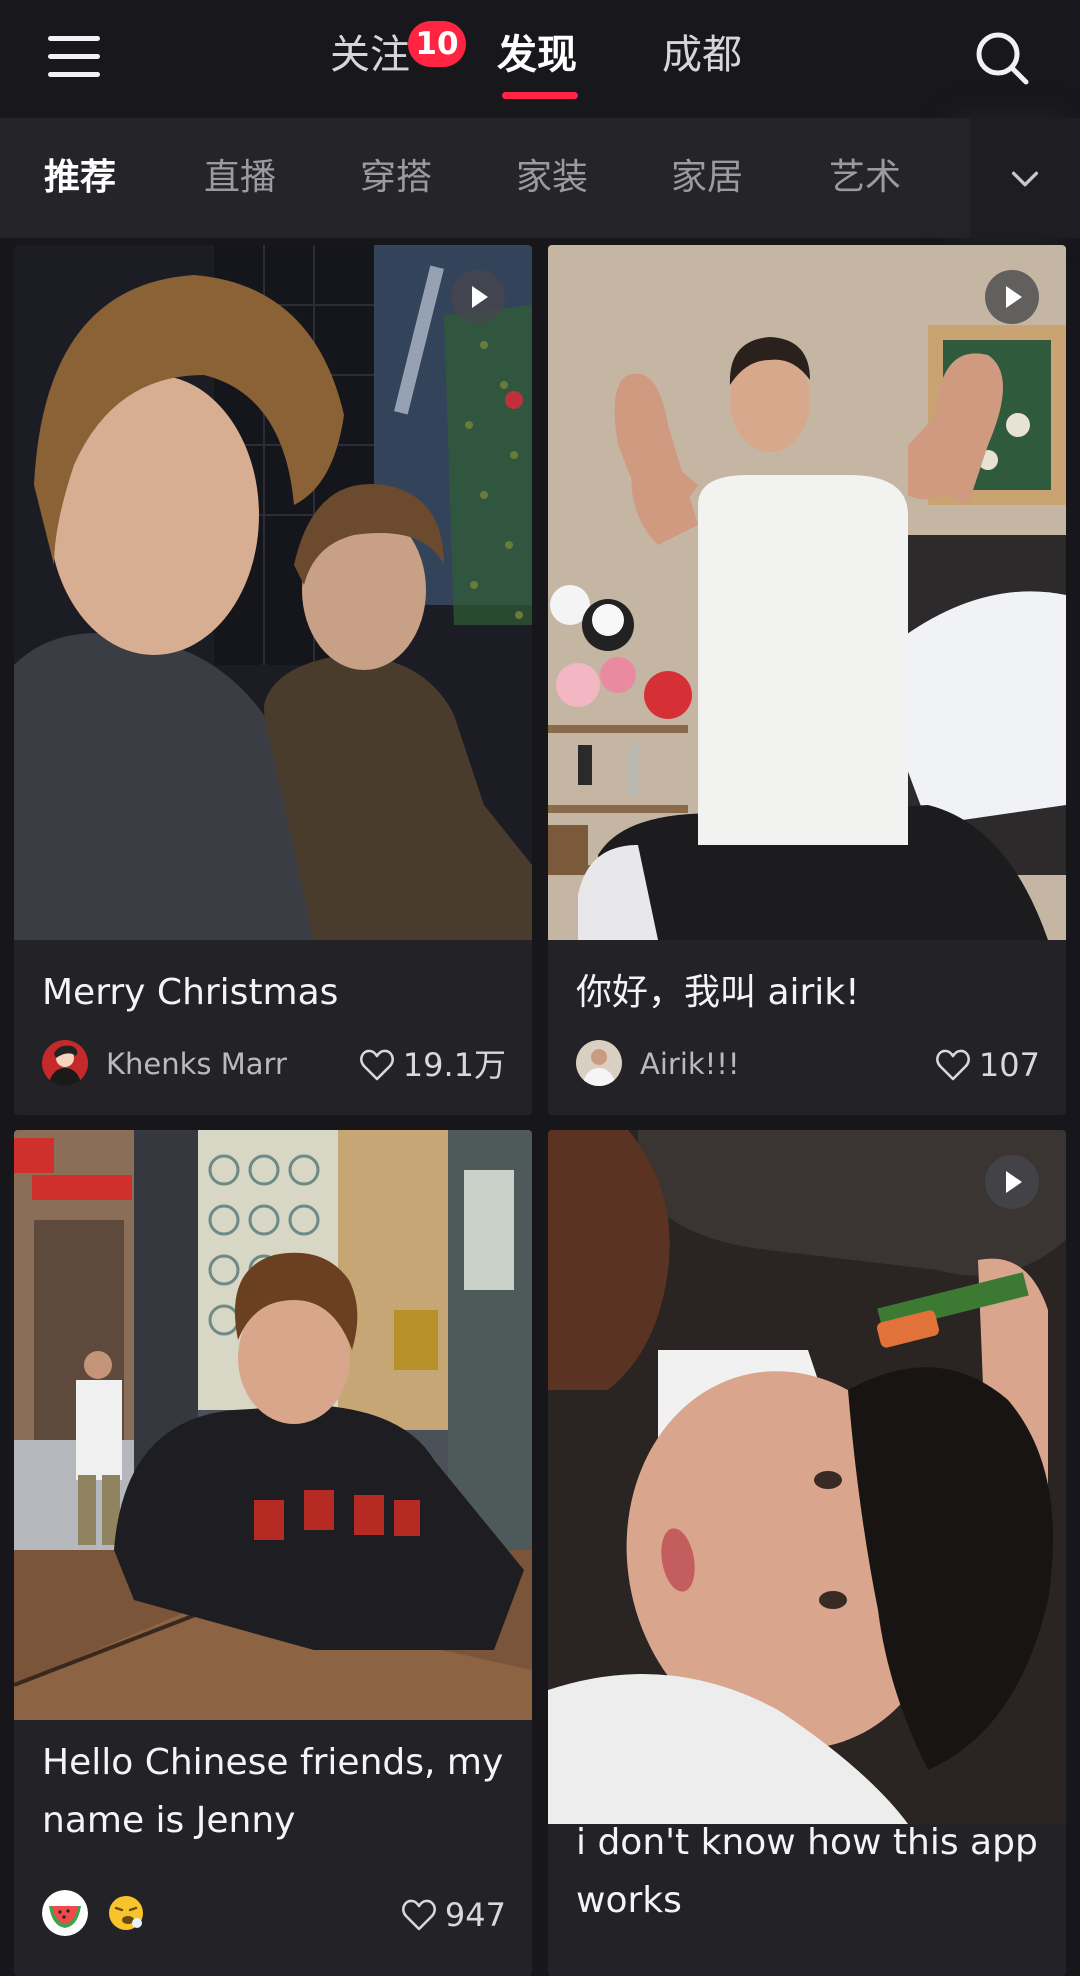 This screenshot has height=1976, width=1080. What do you see at coordinates (1009, 1065) in the screenshot?
I see `like-count: 107` at bounding box center [1009, 1065].